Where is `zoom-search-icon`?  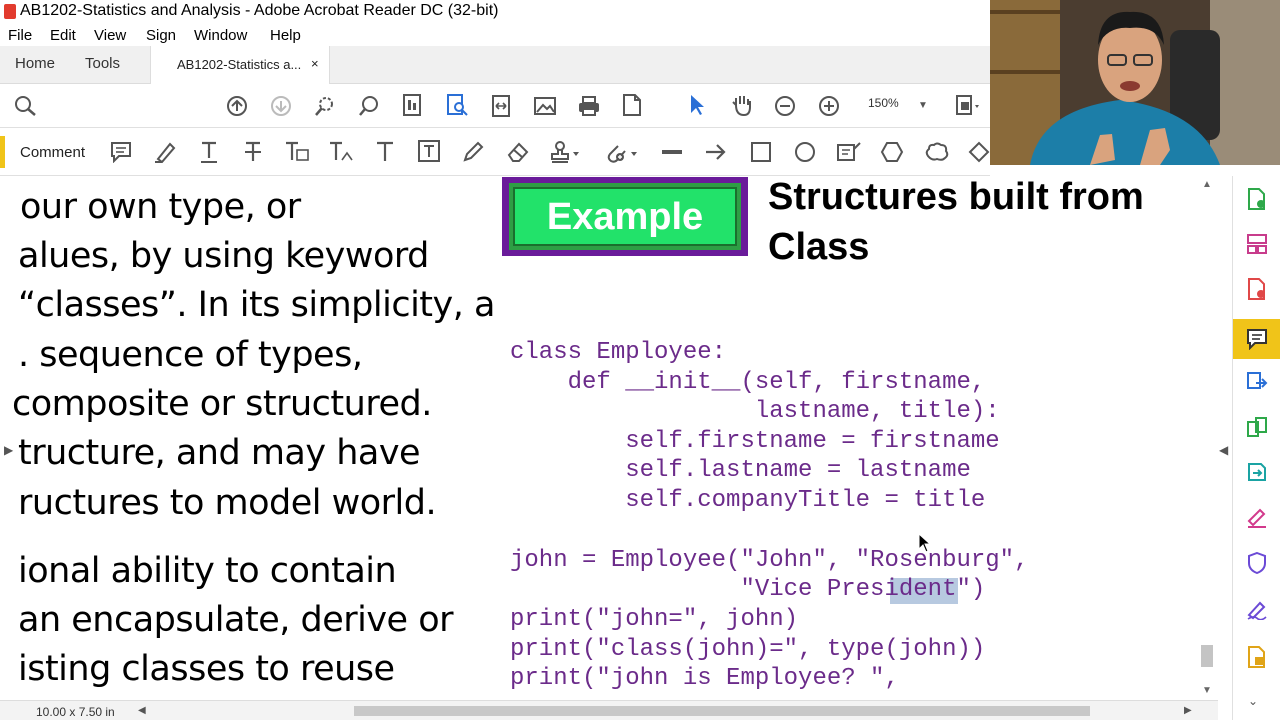 zoom-search-icon is located at coordinates (369, 106).